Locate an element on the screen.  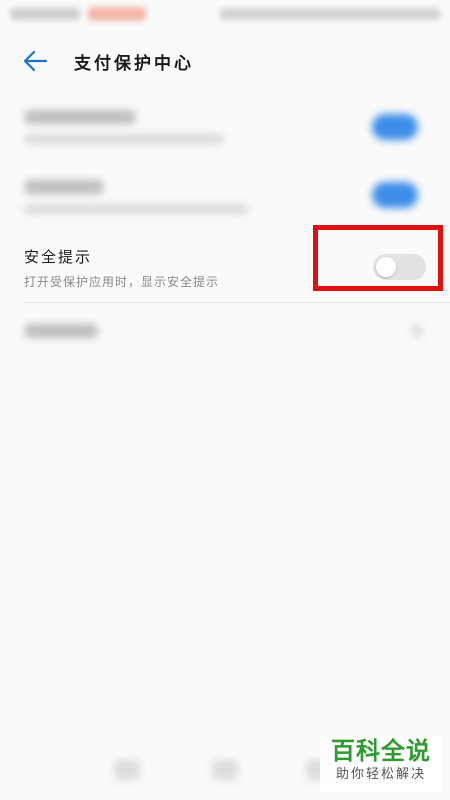
blurred-row-3-chevron is located at coordinates (417, 331).